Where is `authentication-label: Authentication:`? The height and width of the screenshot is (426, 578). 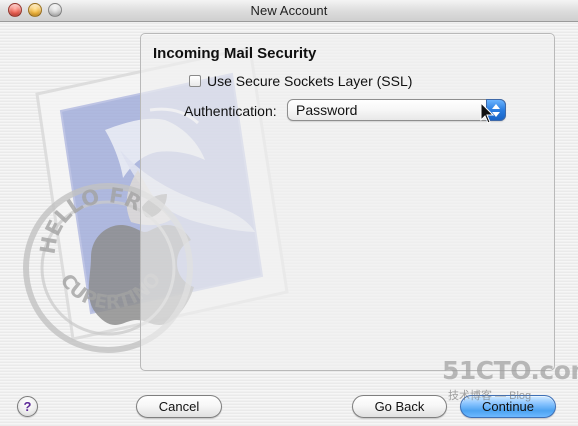
authentication-label: Authentication: is located at coordinates (230, 111).